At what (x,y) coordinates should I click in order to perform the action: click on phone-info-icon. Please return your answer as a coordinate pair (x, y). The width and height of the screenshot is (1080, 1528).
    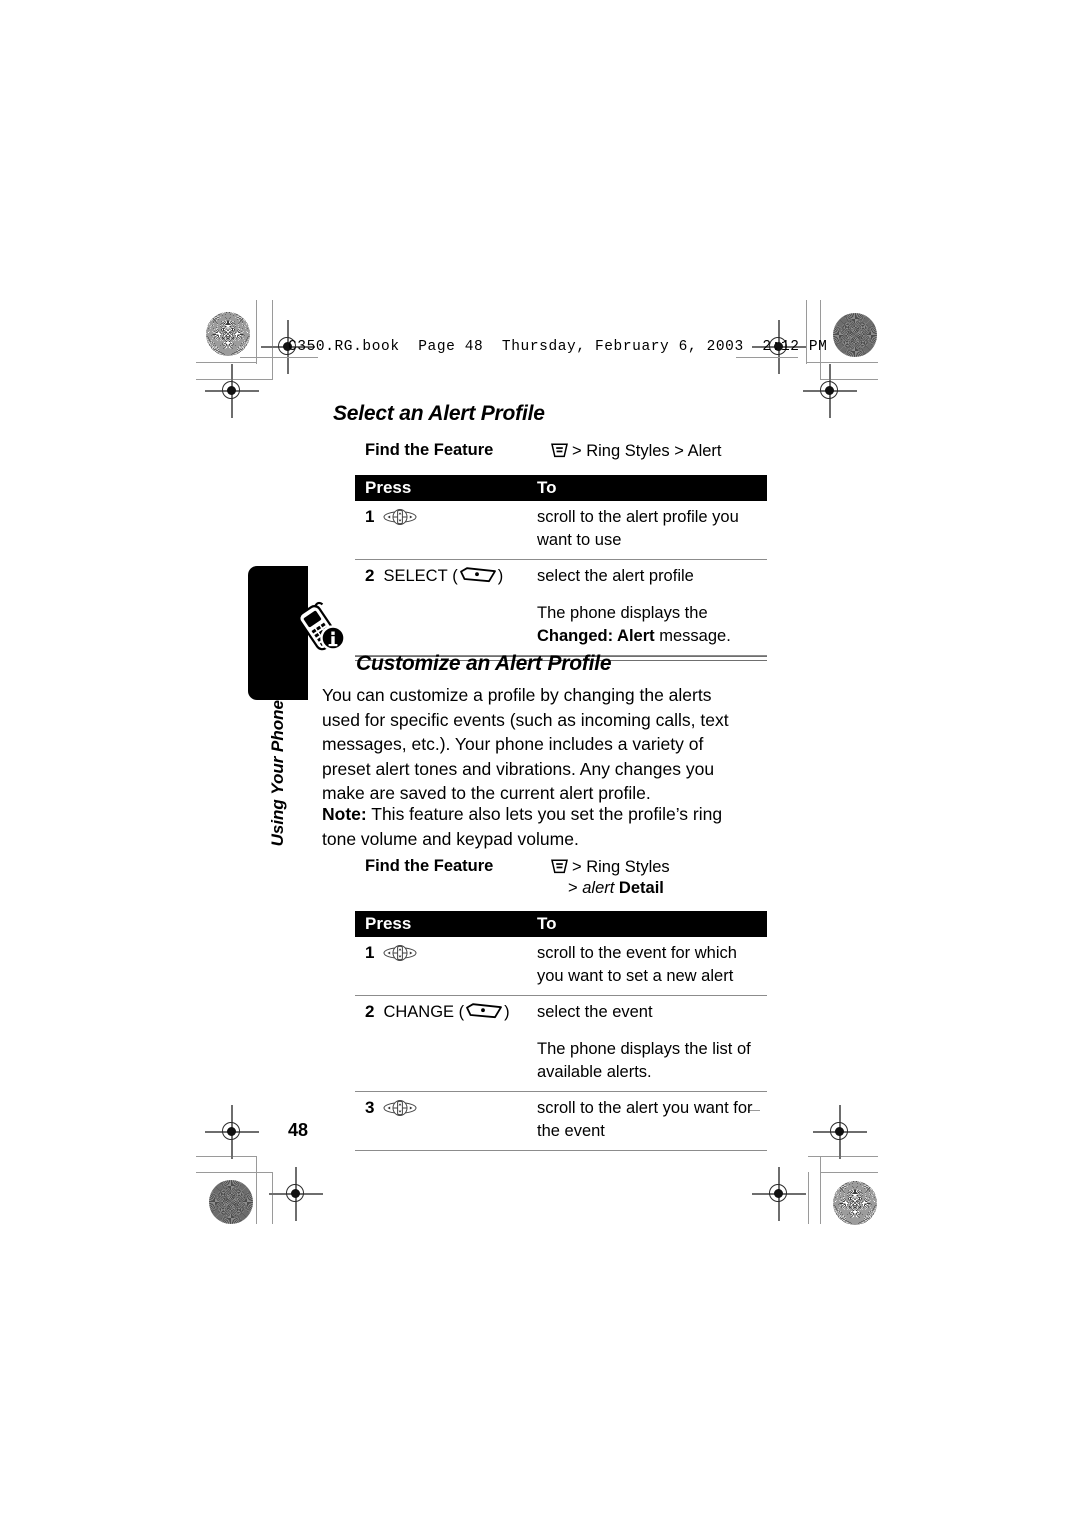
    Looking at the image, I should click on (322, 628).